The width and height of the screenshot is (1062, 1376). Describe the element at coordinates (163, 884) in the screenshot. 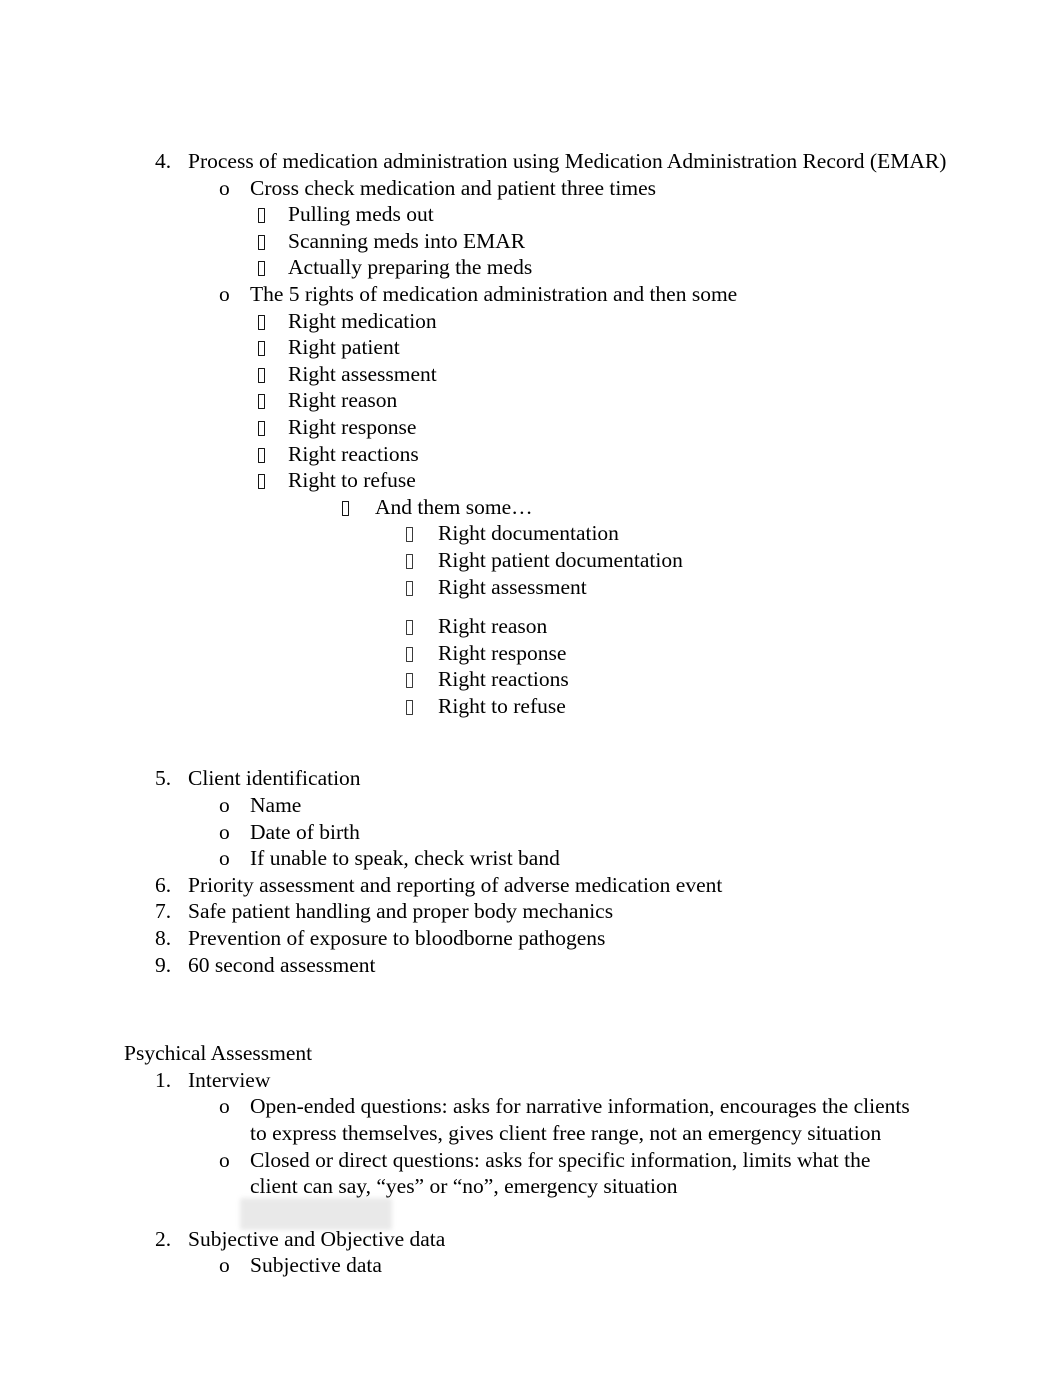

I see `list-marker-number: 6.` at that location.